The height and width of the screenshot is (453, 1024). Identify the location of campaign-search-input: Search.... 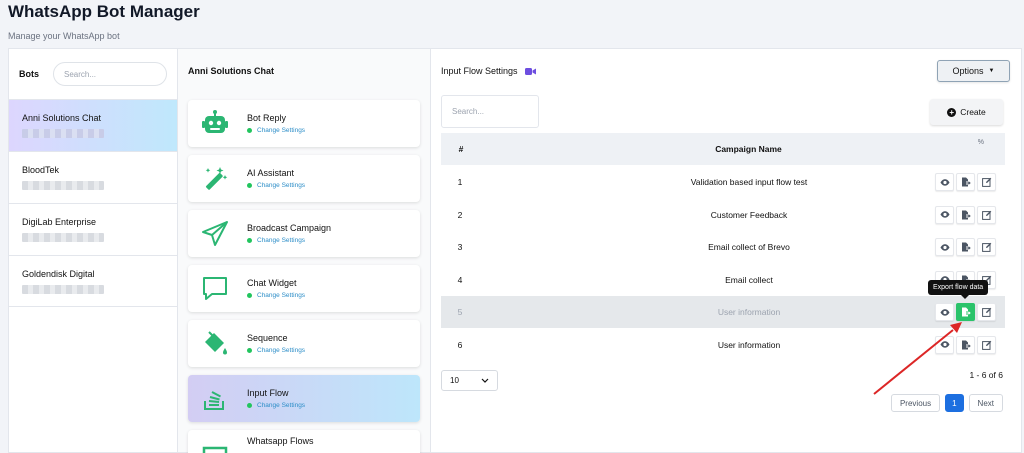
(490, 111).